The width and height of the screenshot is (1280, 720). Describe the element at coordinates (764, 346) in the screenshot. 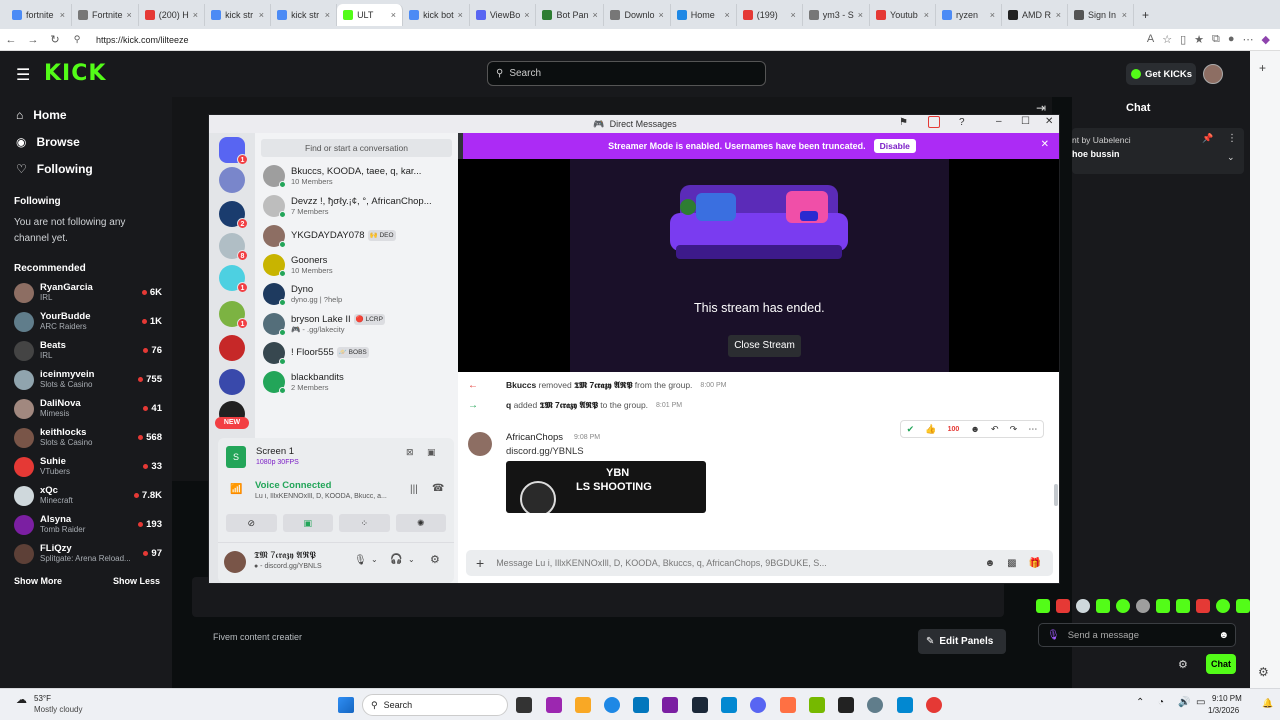

I see `close-stream-button: Close Stream` at that location.